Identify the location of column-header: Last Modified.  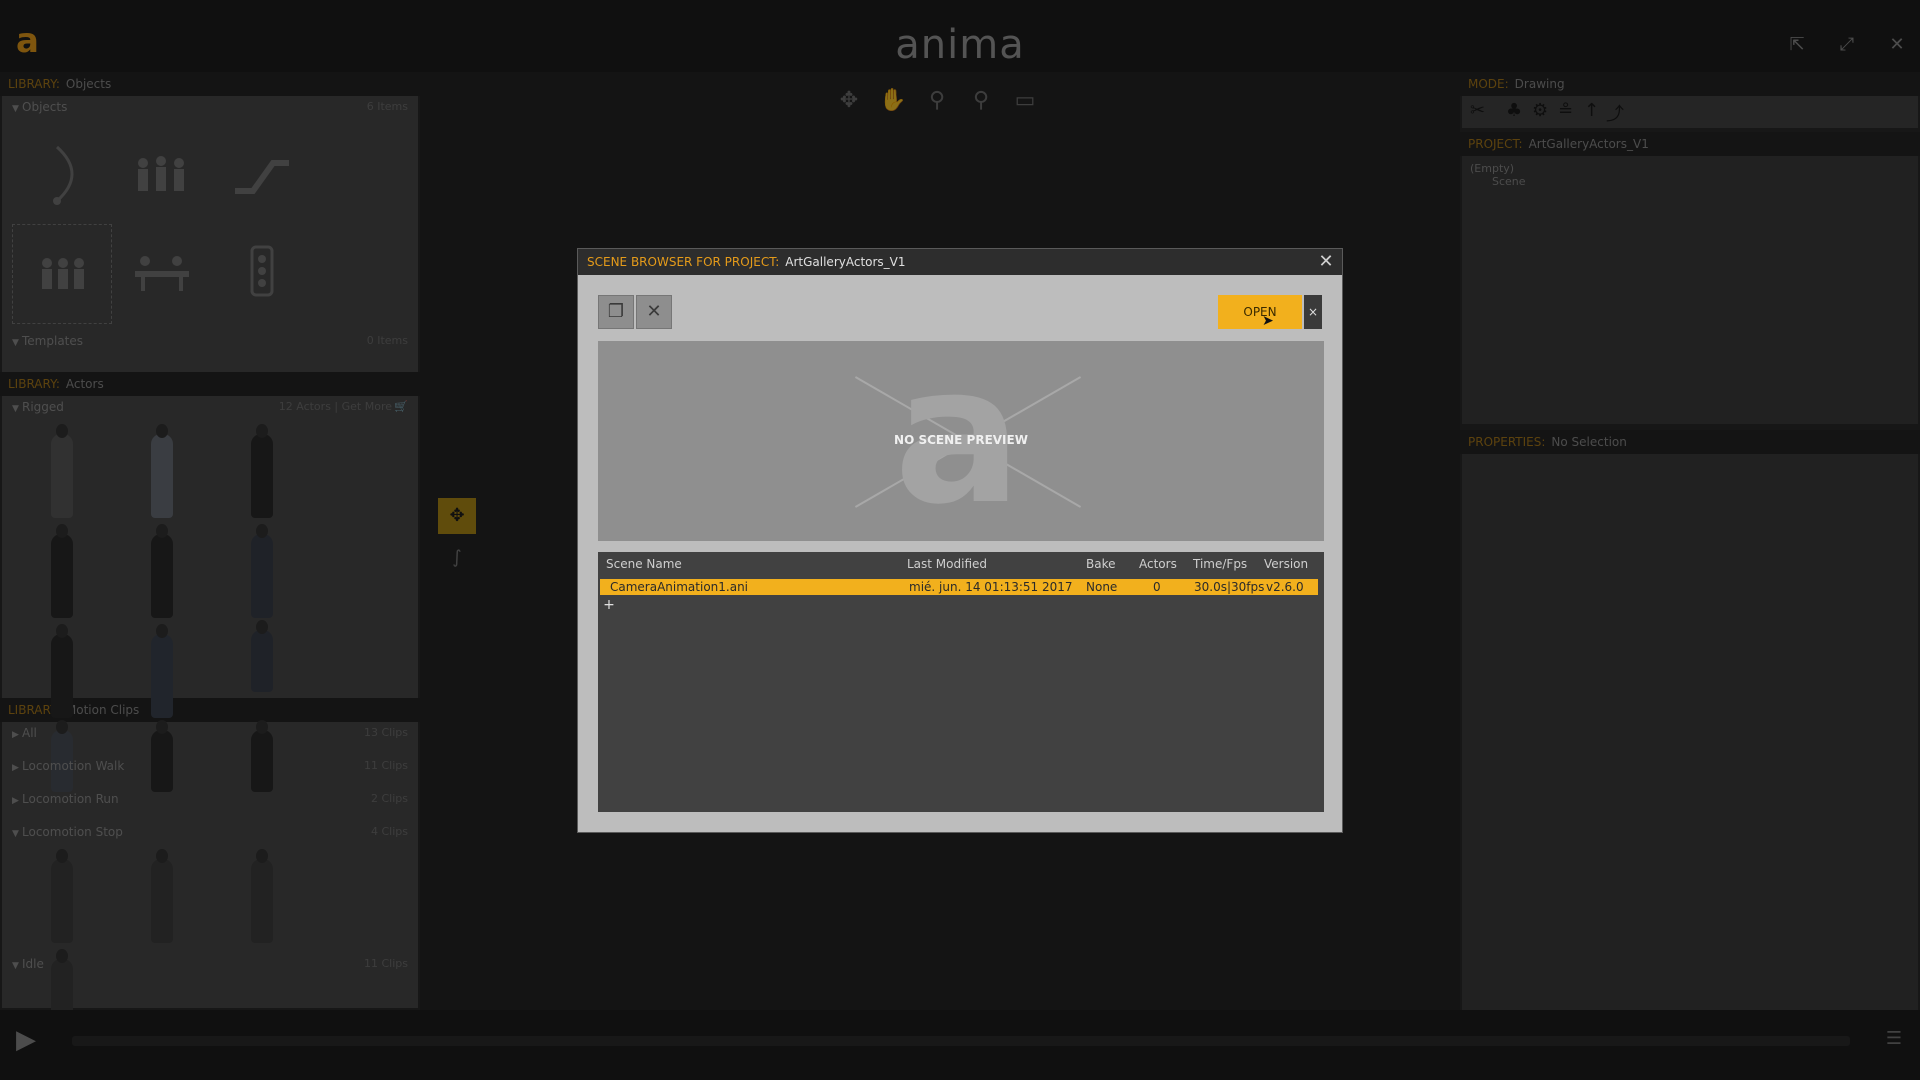
(947, 564).